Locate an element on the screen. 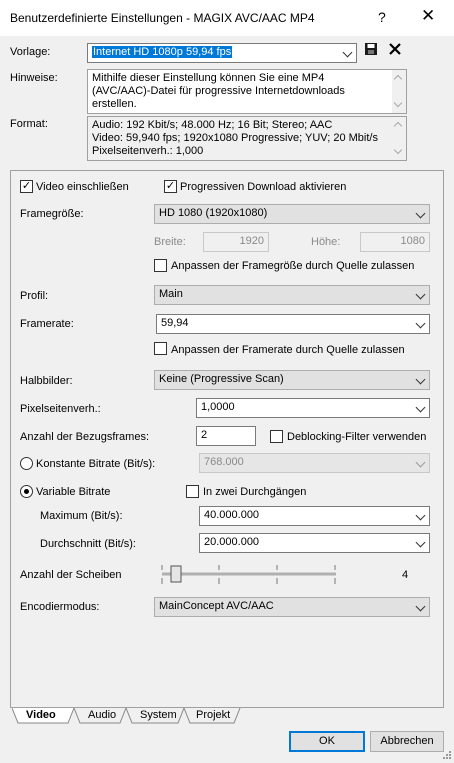 Image resolution: width=454 pixels, height=763 pixels. tab-video: Video is located at coordinates (41, 715).